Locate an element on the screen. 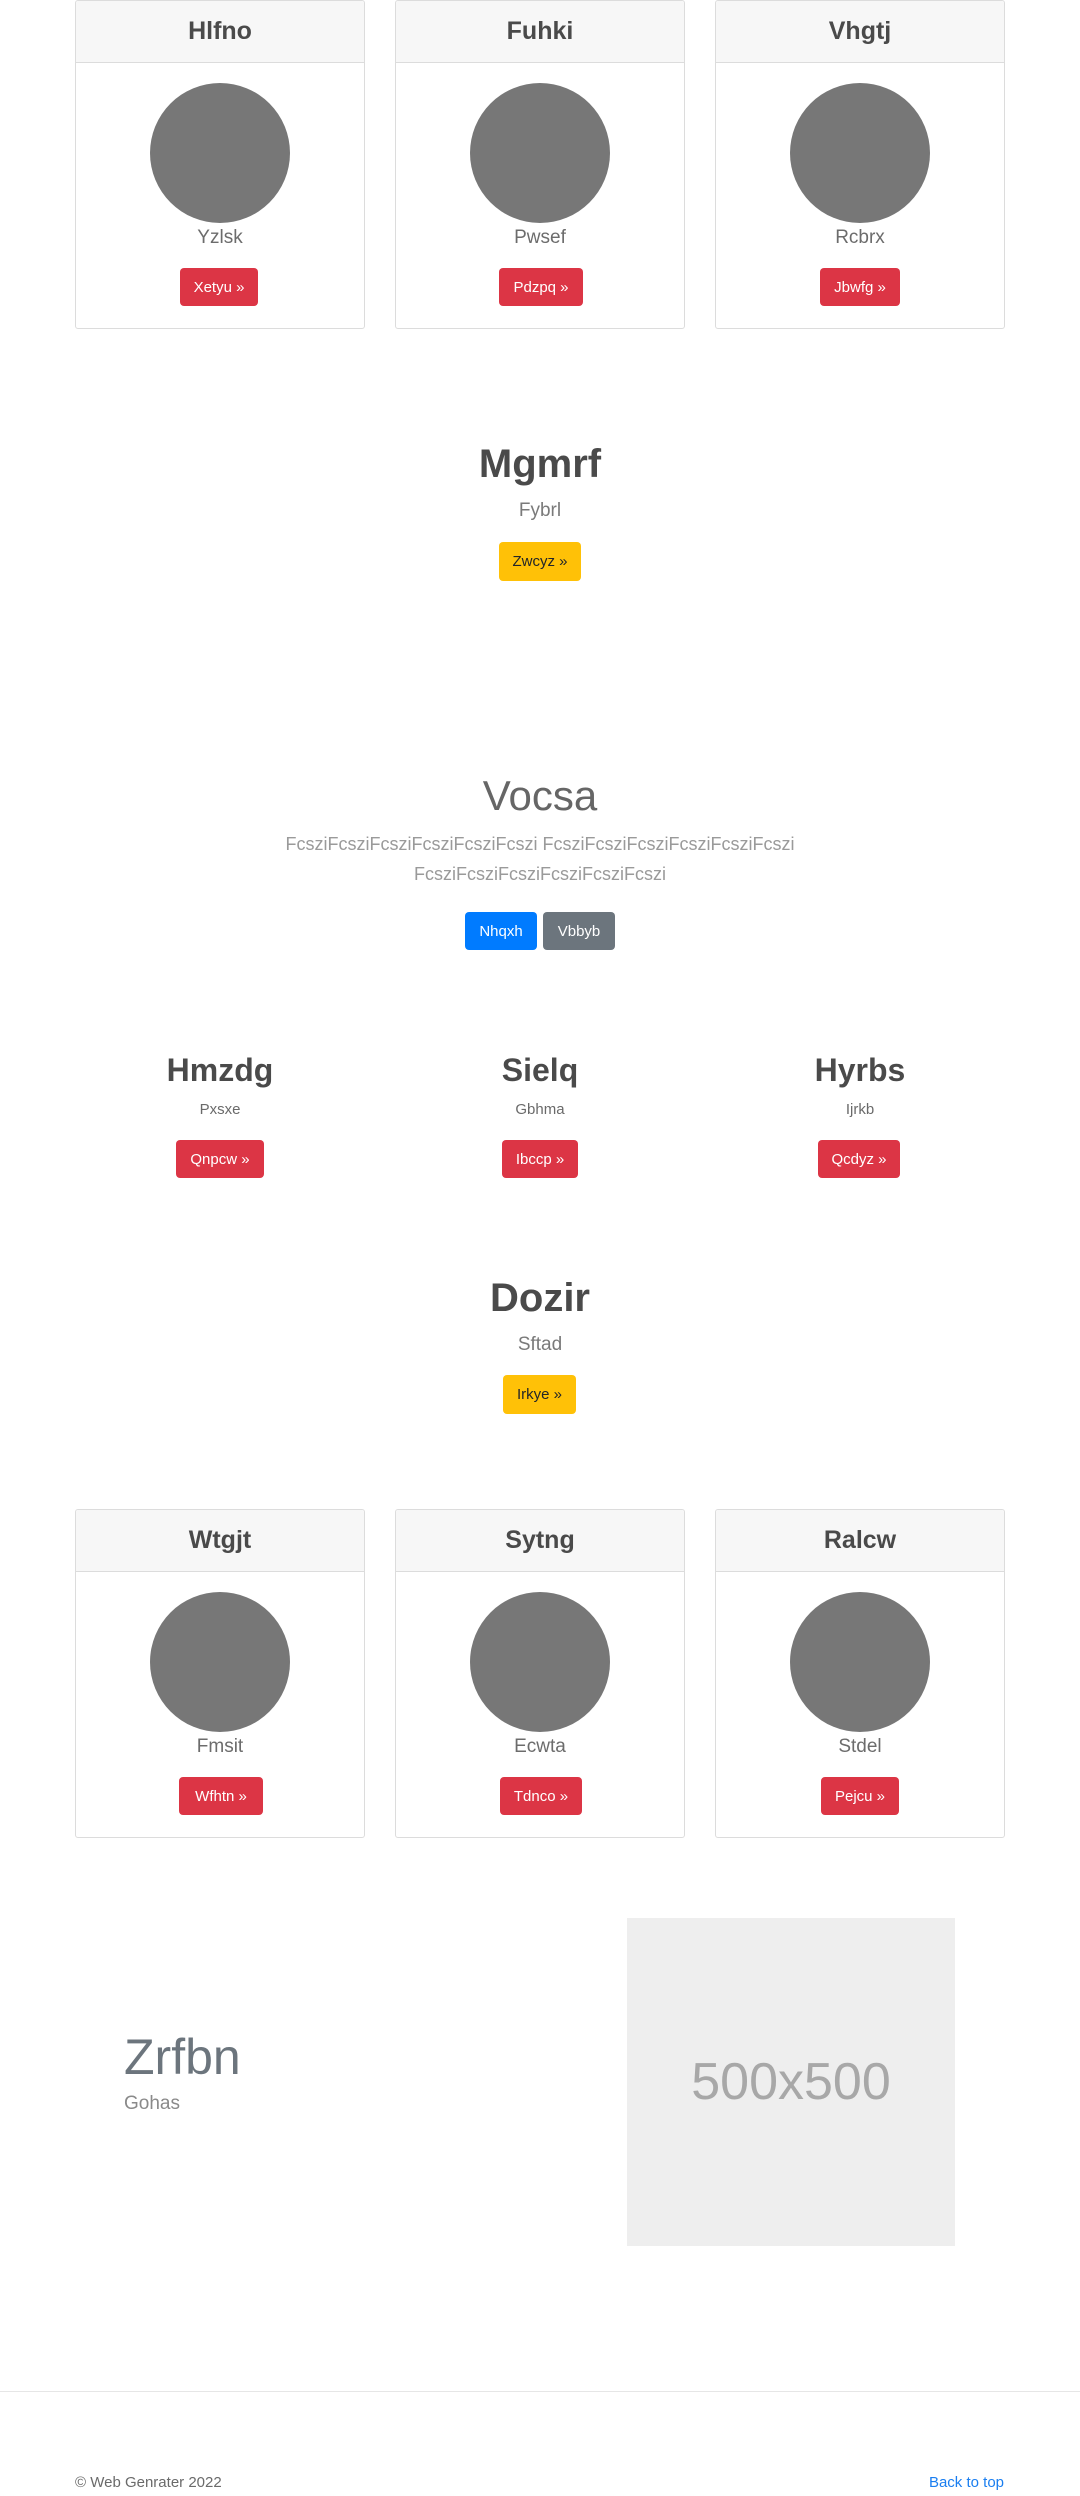  feature-button: Ibccp » is located at coordinates (540, 1159).